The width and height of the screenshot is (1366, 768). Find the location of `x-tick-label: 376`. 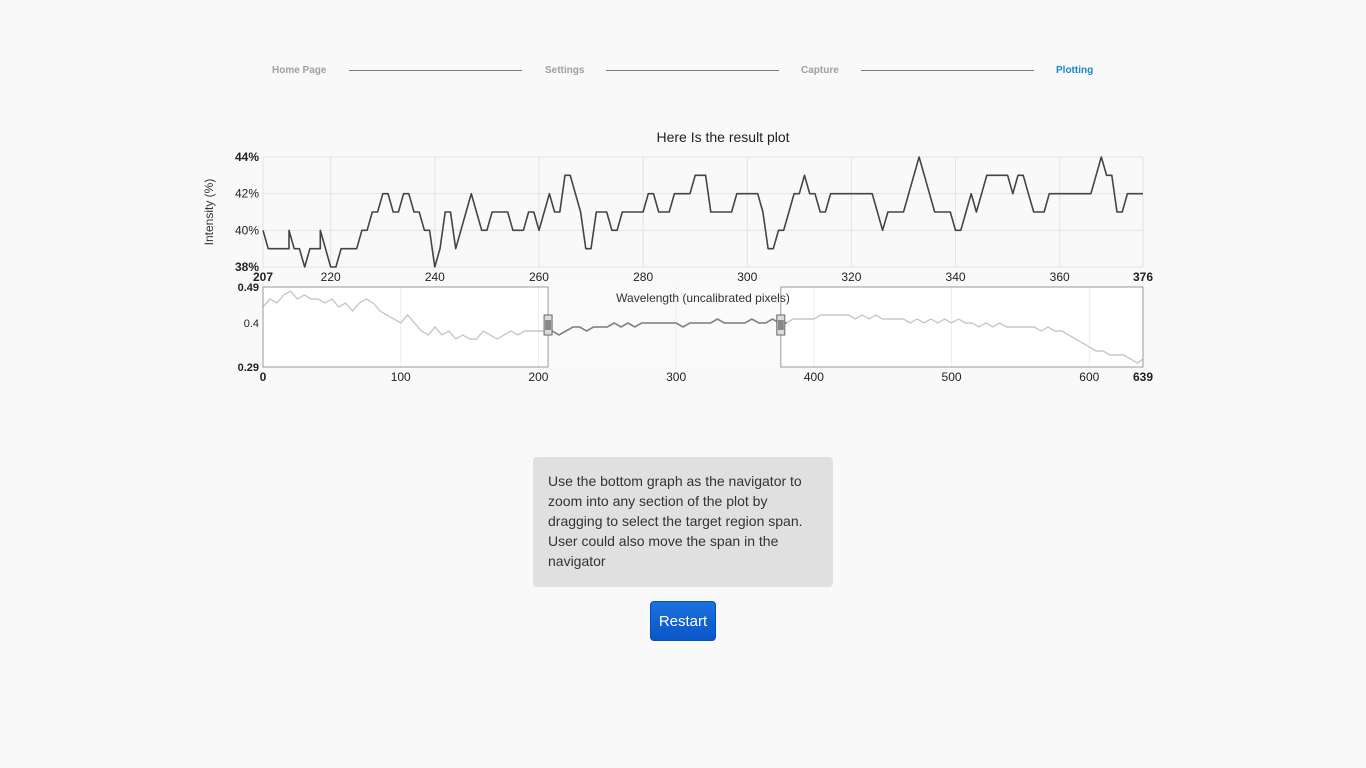

x-tick-label: 376 is located at coordinates (1143, 277).